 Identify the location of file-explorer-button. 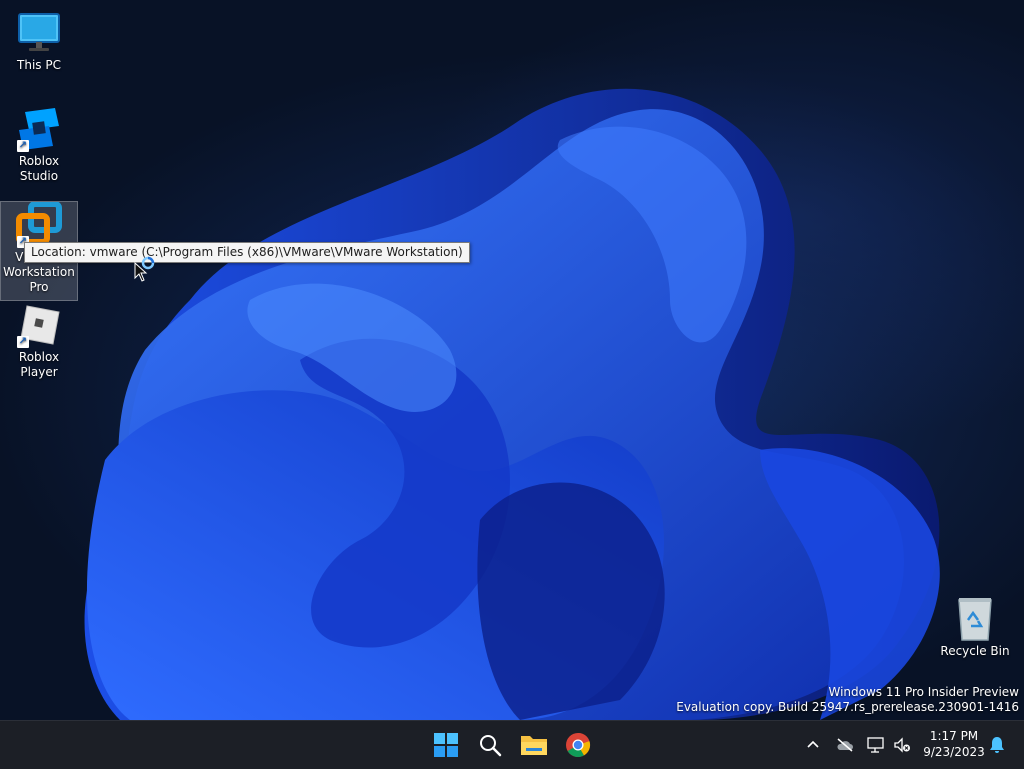
(534, 745).